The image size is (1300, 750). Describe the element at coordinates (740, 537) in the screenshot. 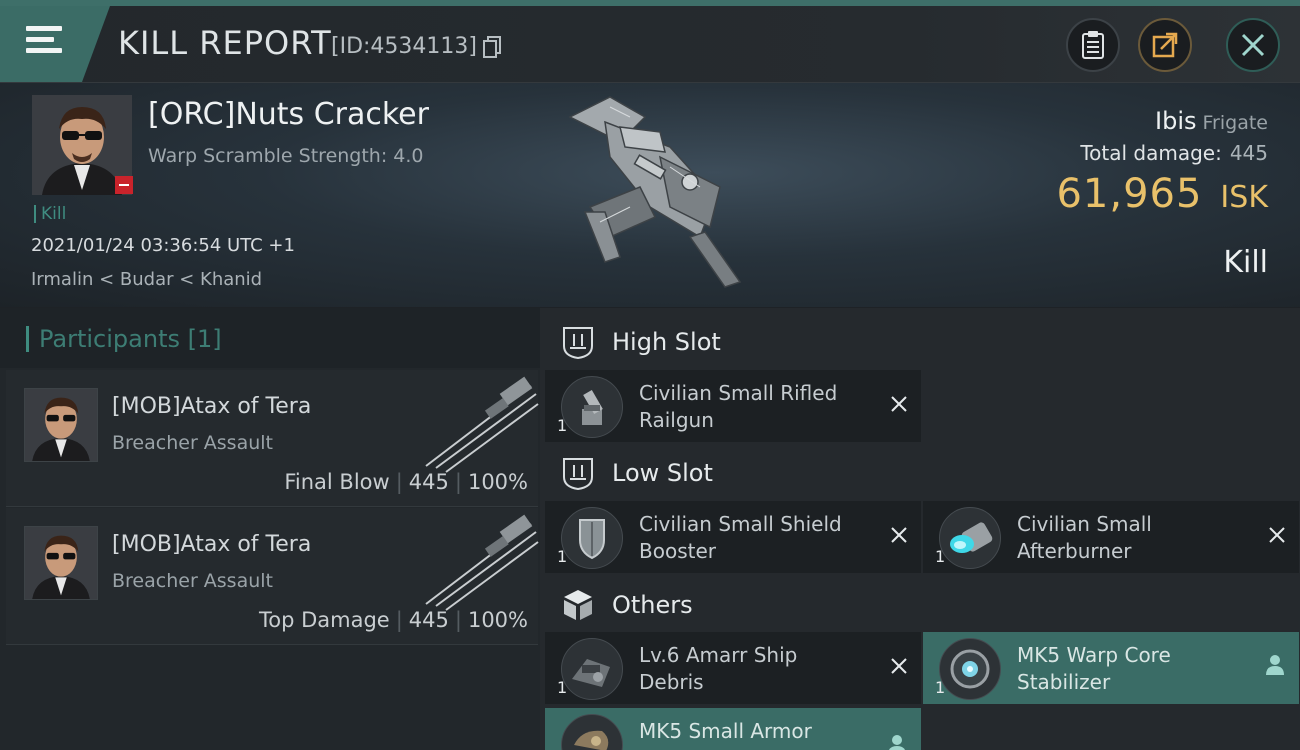

I see `module-name: Civilian Small Shield Booster` at that location.